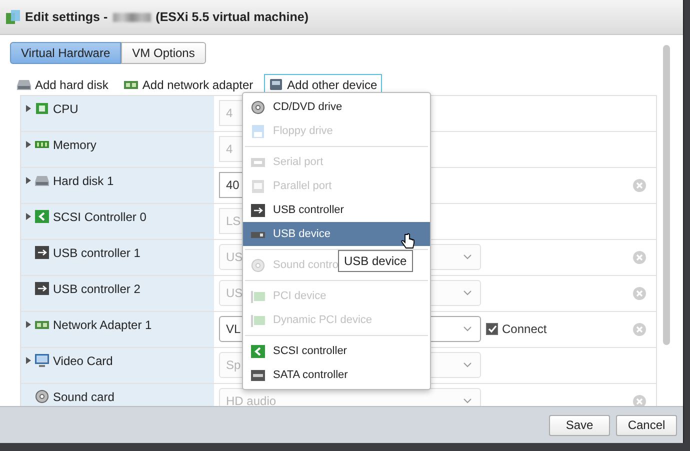 The image size is (690, 451). I want to click on check-icon, so click(492, 329).